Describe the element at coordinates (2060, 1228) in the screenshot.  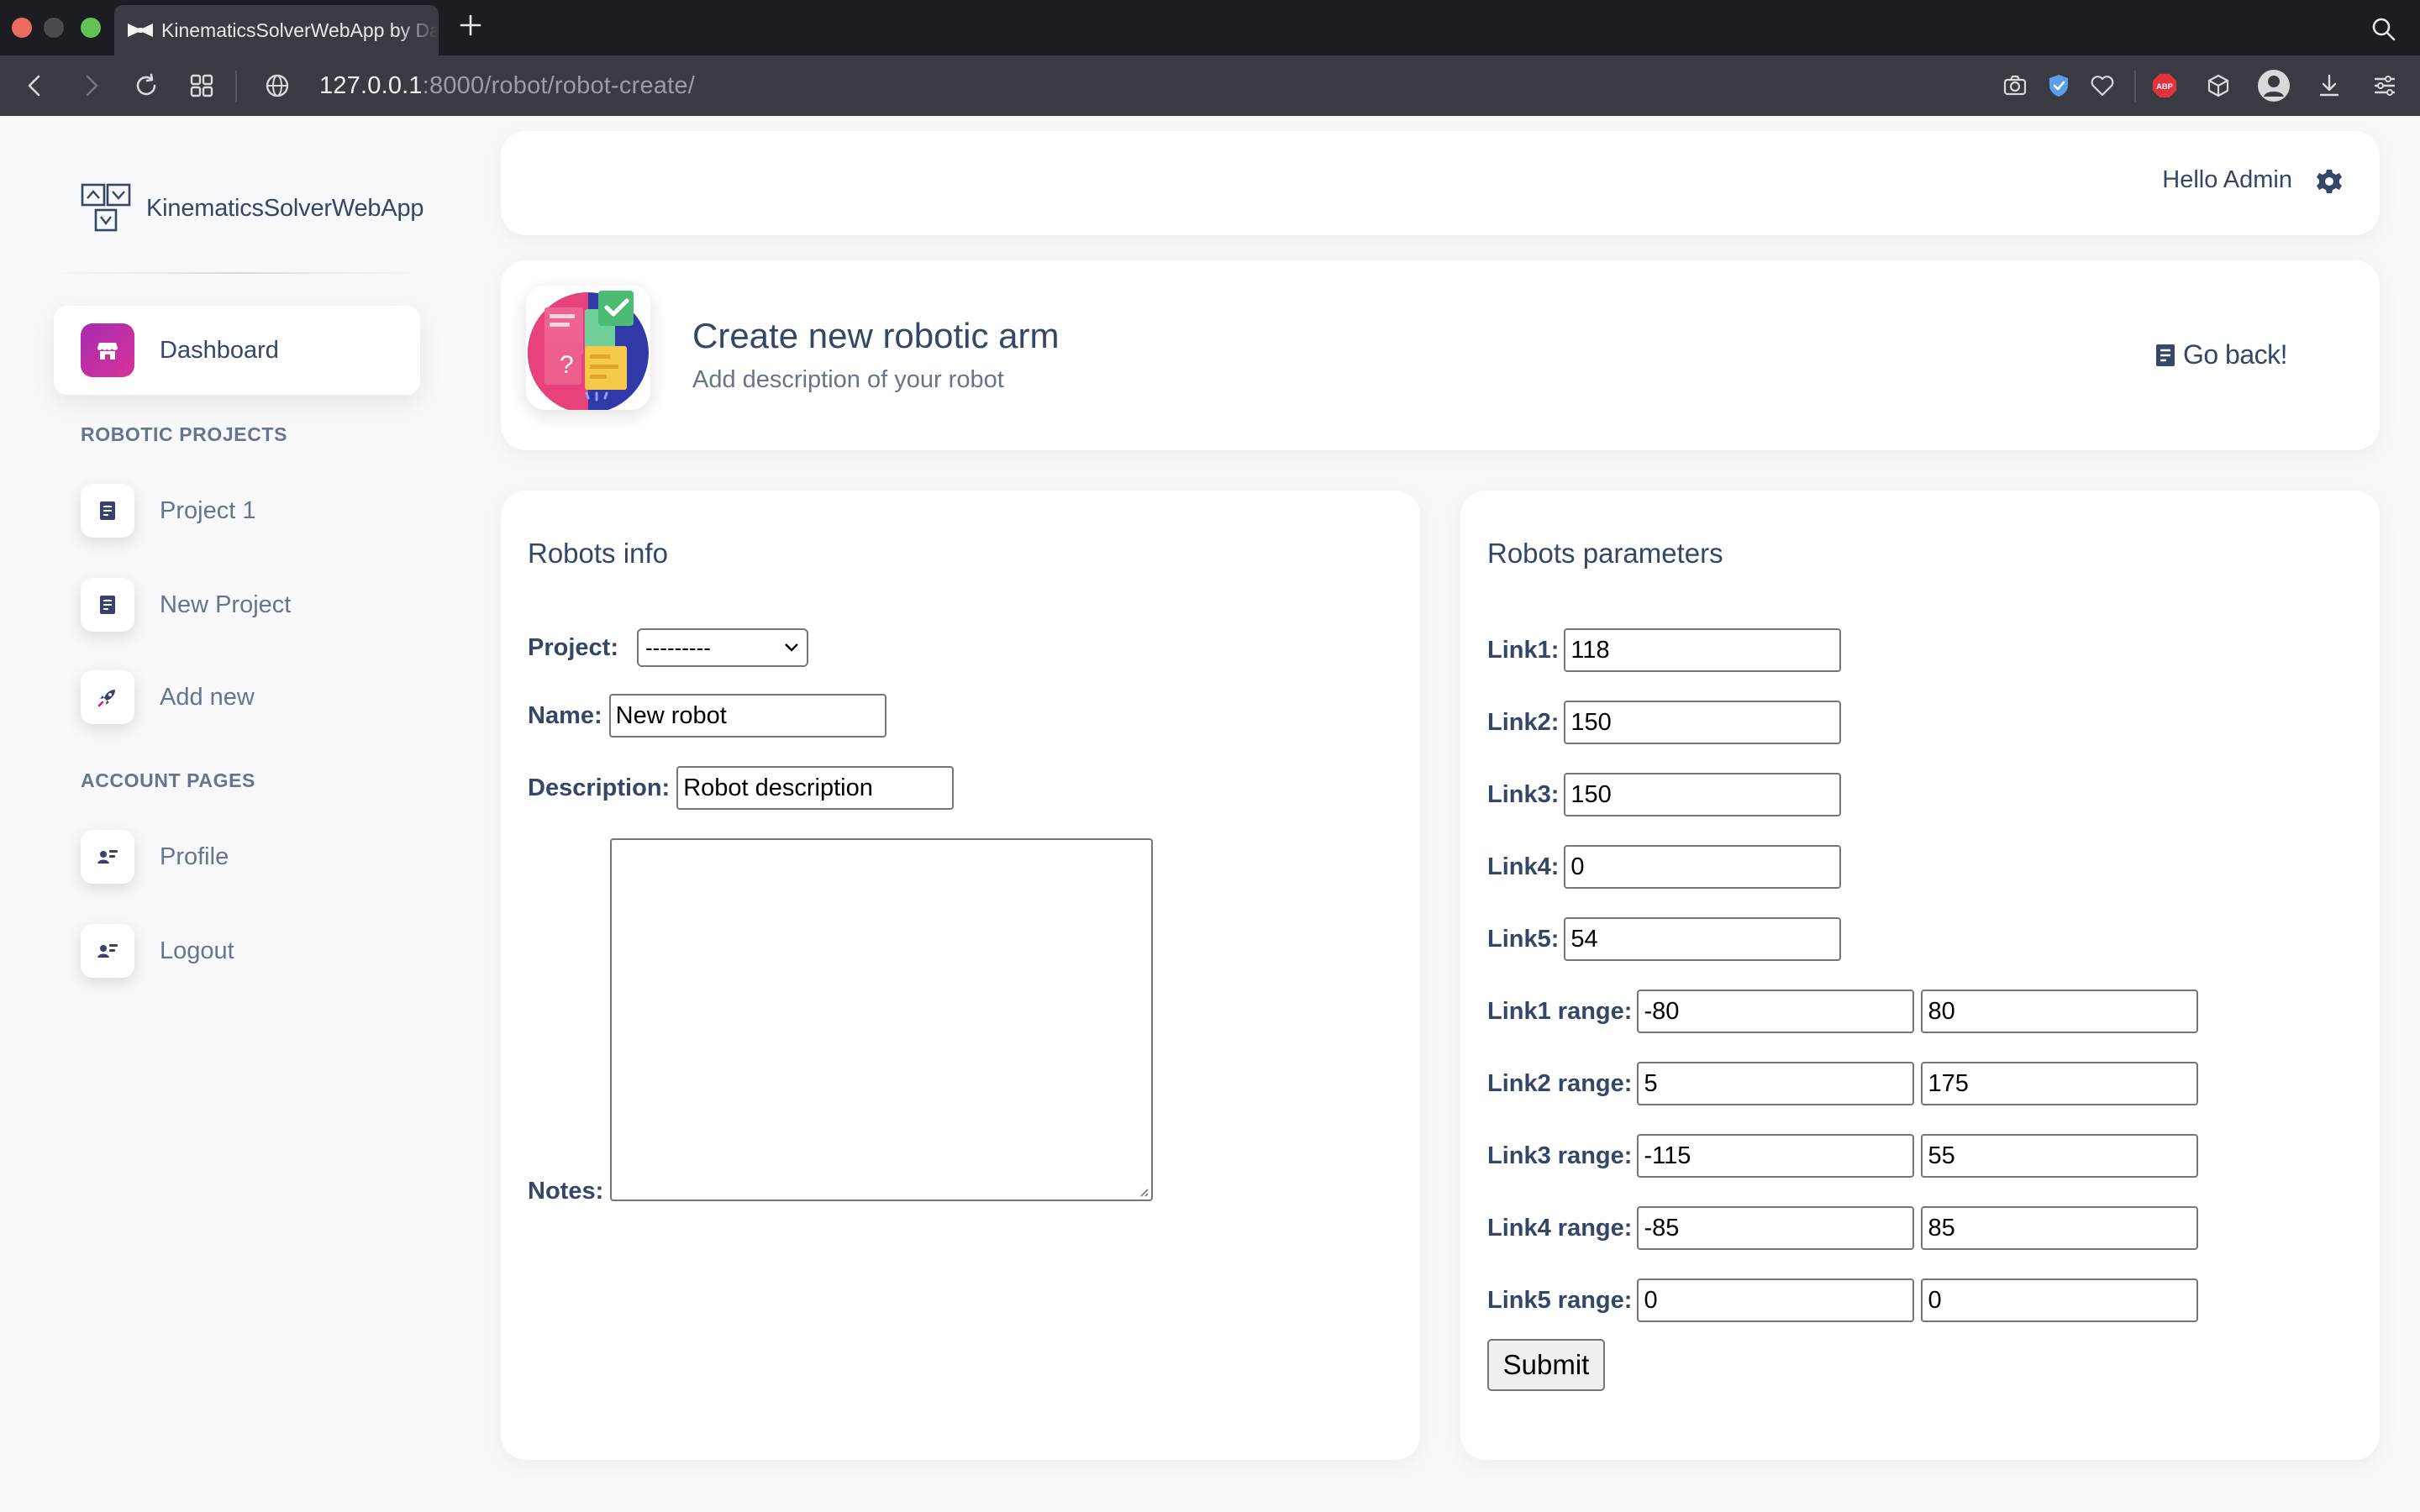
I see `link4-range-max-input: 85` at that location.